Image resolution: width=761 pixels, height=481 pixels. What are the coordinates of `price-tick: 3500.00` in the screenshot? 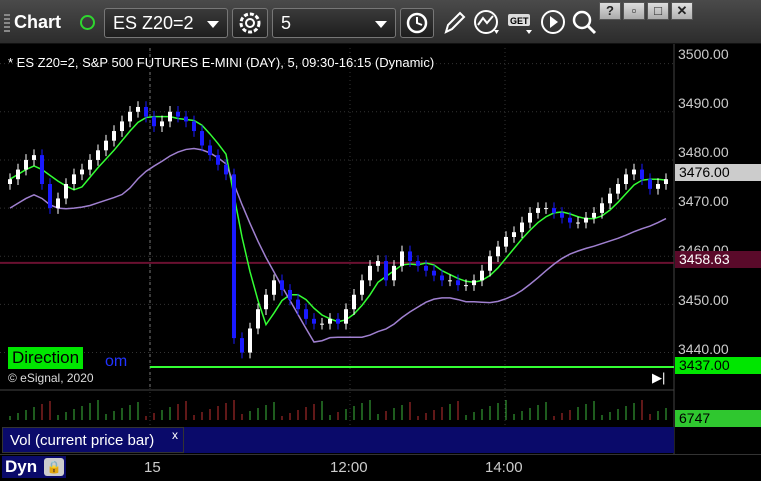 It's located at (703, 54).